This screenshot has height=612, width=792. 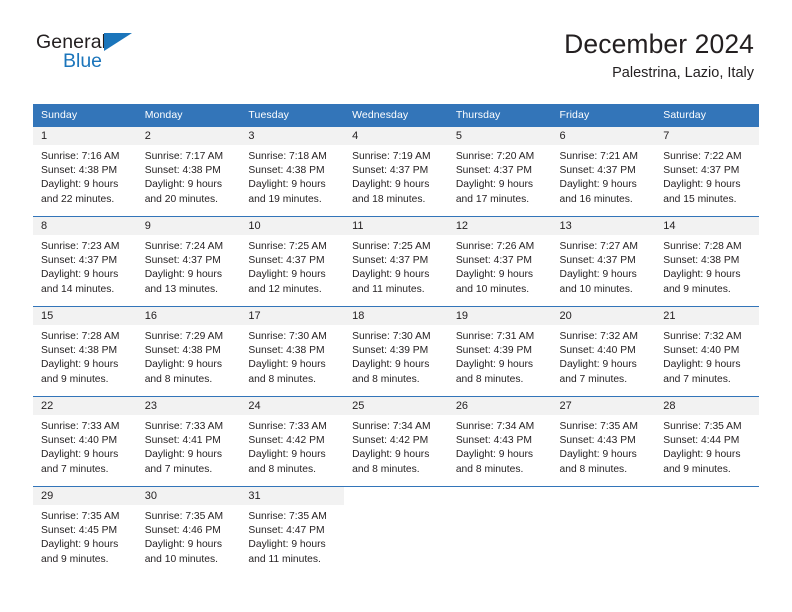 What do you see at coordinates (701, 441) in the screenshot?
I see `day-sunset-text: Sunset: 4:44 PM` at bounding box center [701, 441].